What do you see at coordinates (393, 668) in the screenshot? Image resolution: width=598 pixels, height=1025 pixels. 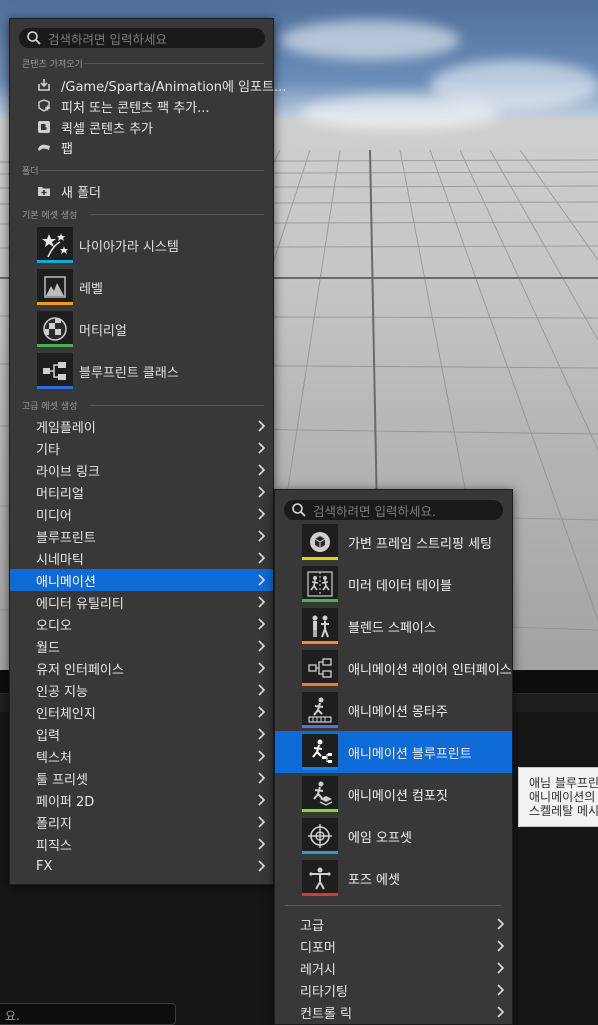 I see `asset-item: 애니메이션 레이어 인터페이스` at bounding box center [393, 668].